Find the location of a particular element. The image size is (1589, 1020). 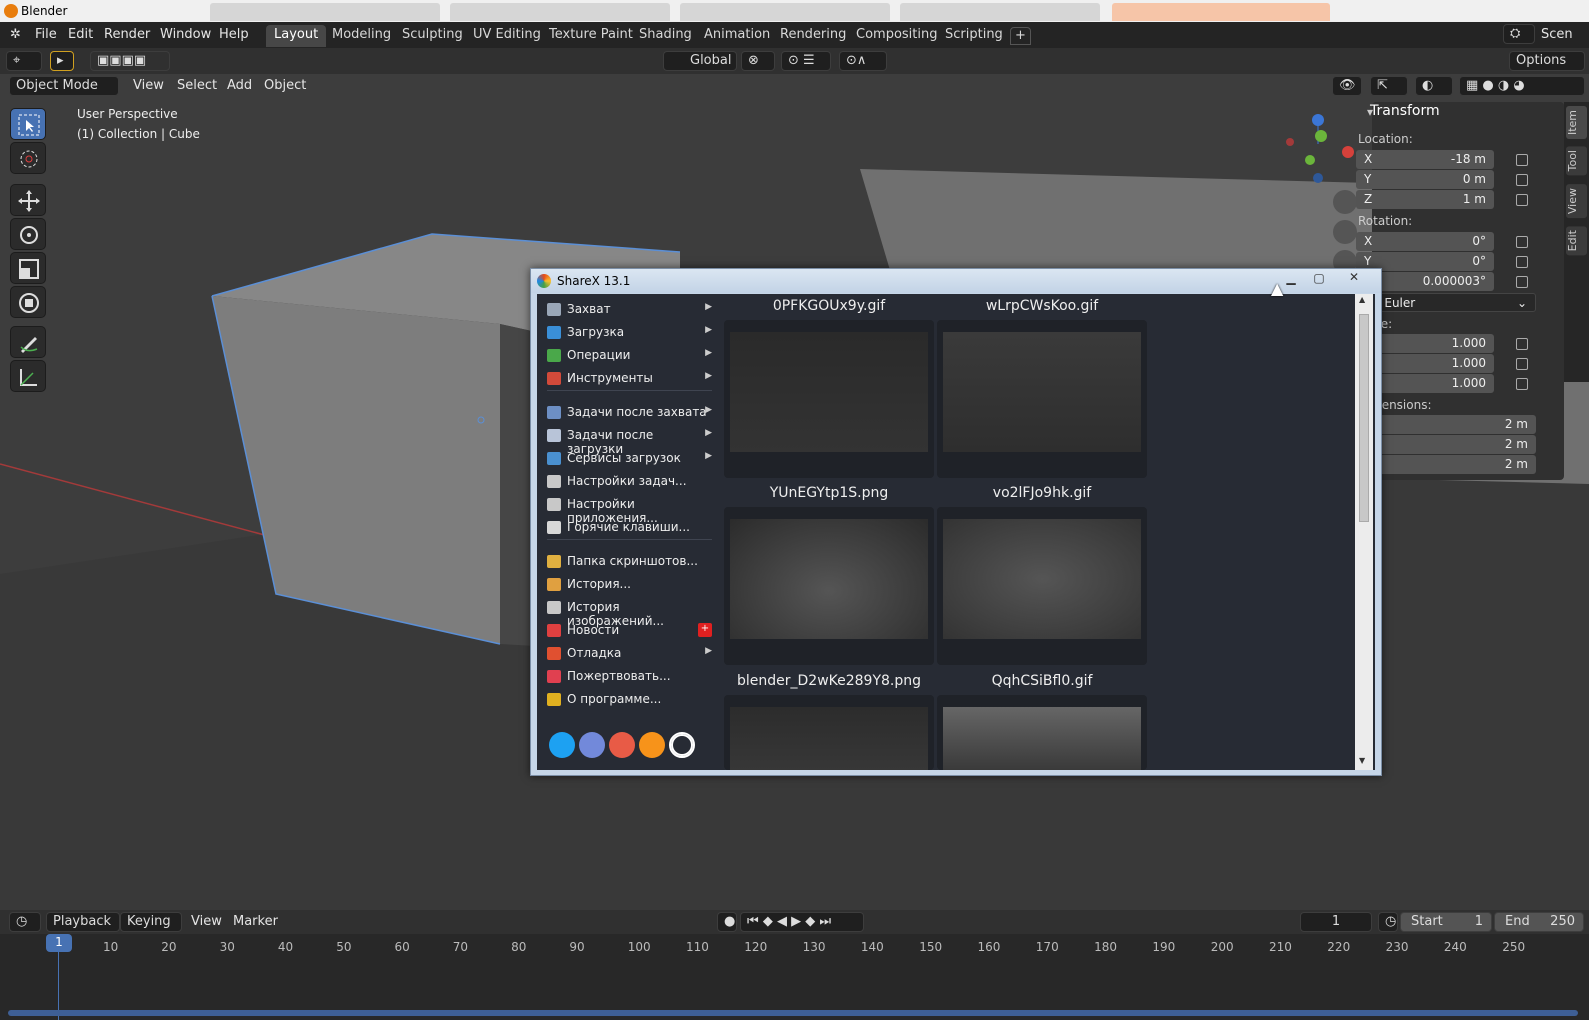

discord-icon is located at coordinates (592, 745).